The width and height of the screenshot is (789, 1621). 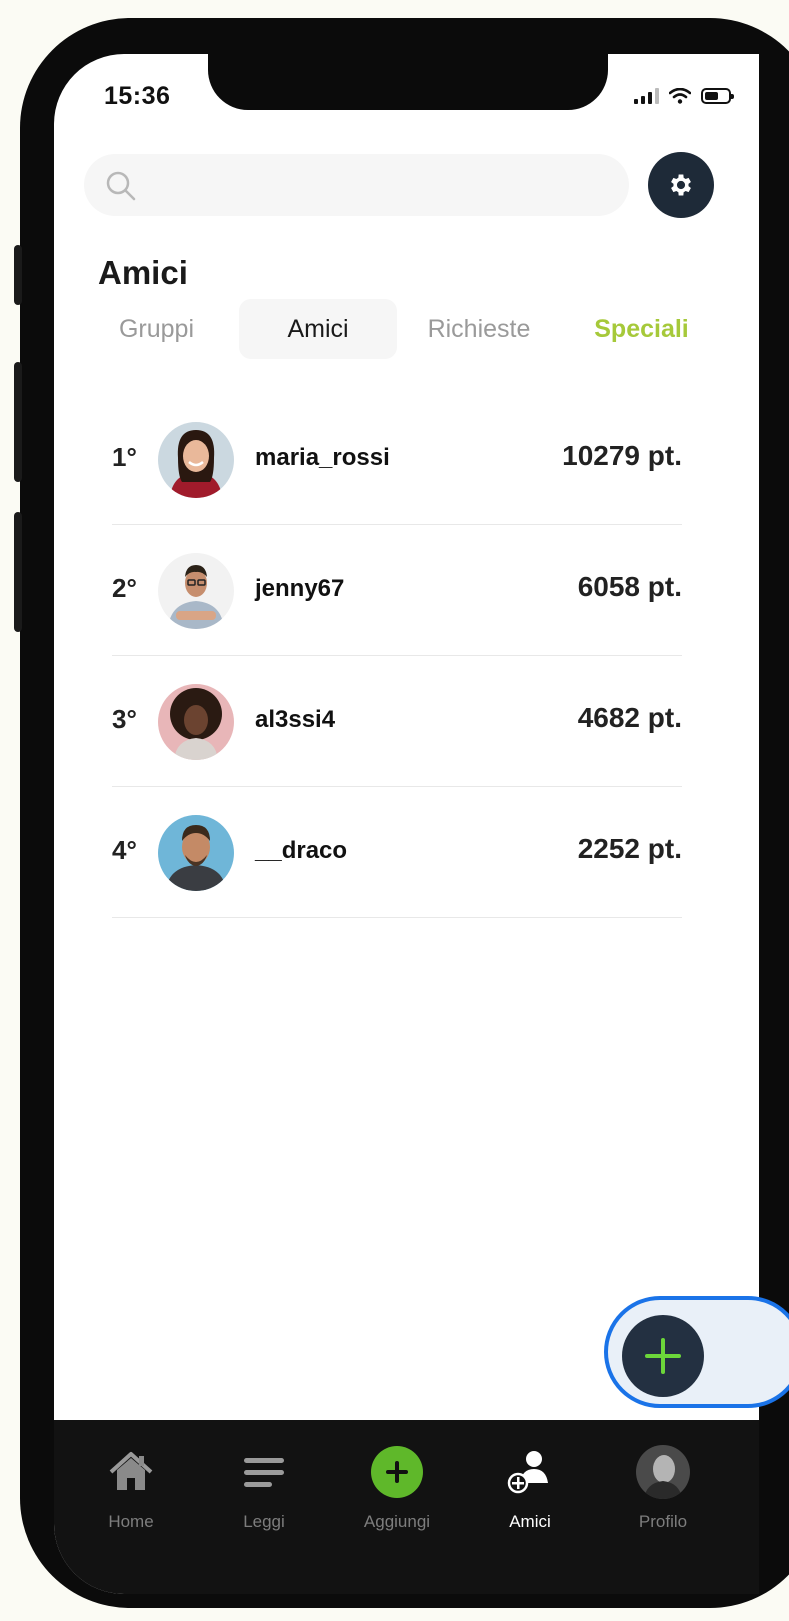 What do you see at coordinates (264, 1472) in the screenshot?
I see `menu-lines-icon` at bounding box center [264, 1472].